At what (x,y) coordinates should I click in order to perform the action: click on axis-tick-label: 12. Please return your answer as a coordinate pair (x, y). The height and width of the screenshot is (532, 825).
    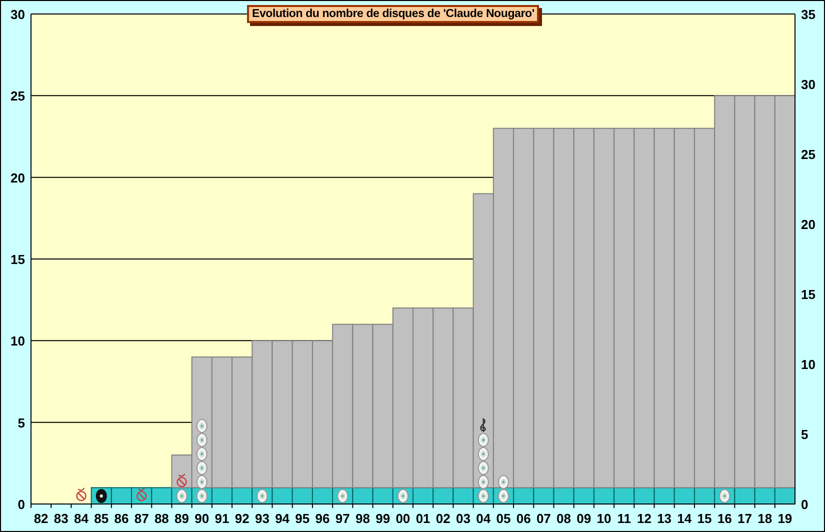
    Looking at the image, I should click on (644, 518).